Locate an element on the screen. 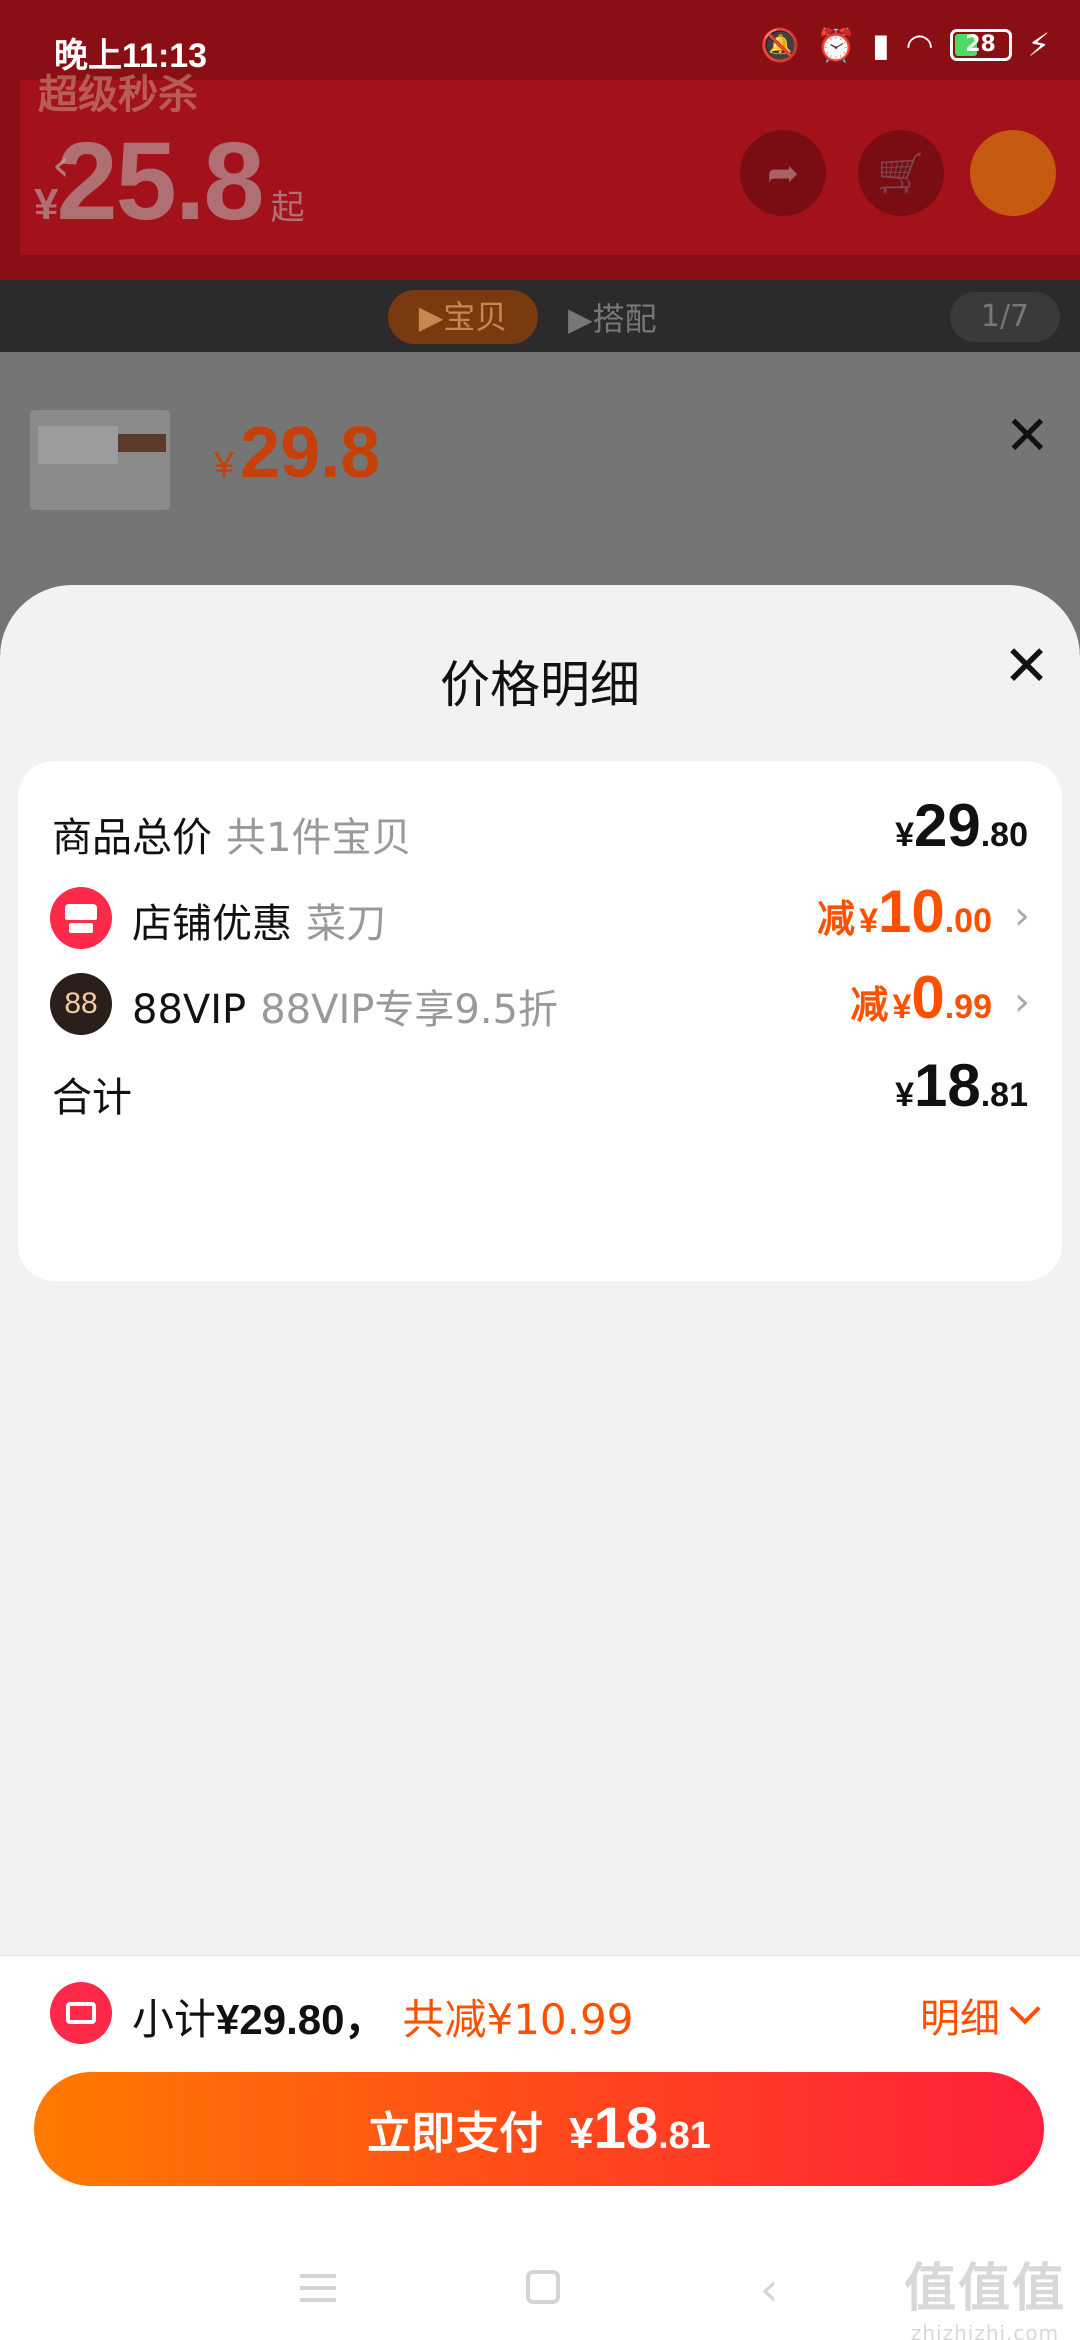 Image resolution: width=1080 pixels, height=2340 pixels. tab-dapei: ▶搭配 is located at coordinates (612, 319).